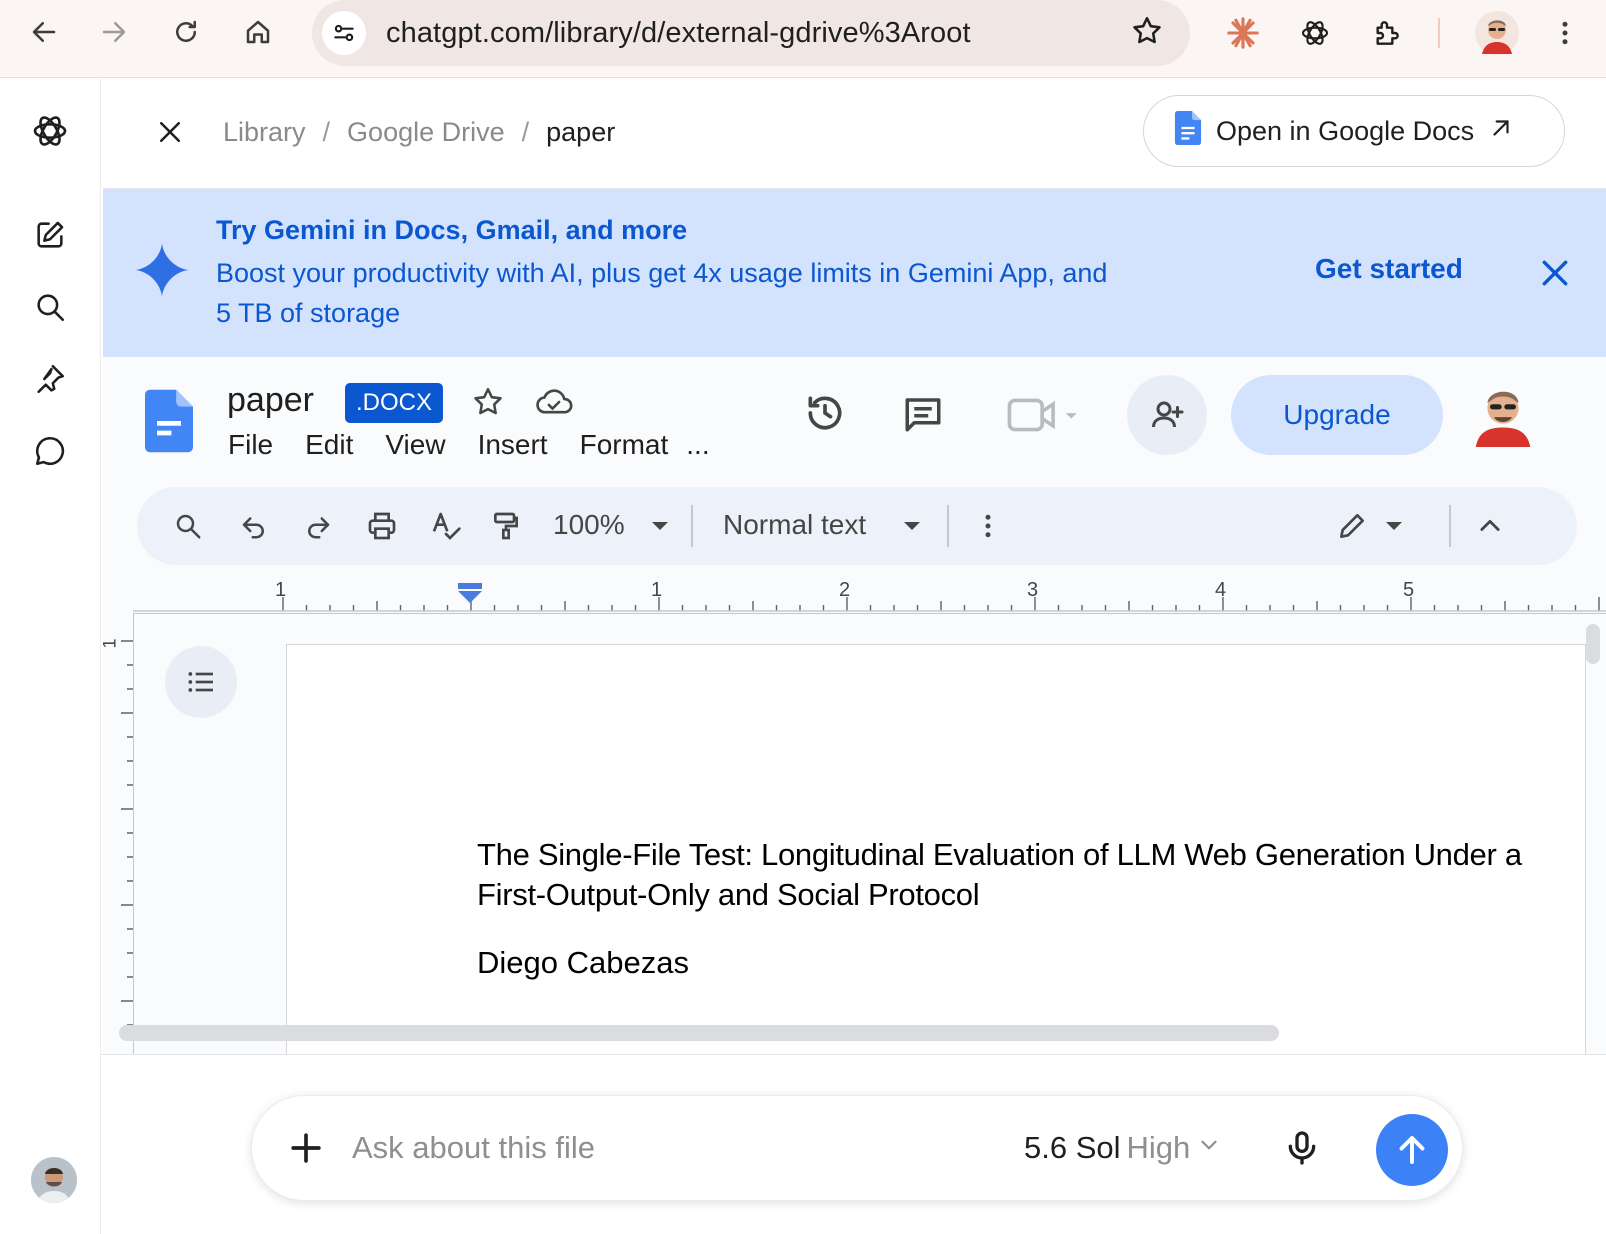 The width and height of the screenshot is (1606, 1234). What do you see at coordinates (452, 230) in the screenshot?
I see `gemini-banner-title: Try Gemini in Docs, Gmail, and more` at bounding box center [452, 230].